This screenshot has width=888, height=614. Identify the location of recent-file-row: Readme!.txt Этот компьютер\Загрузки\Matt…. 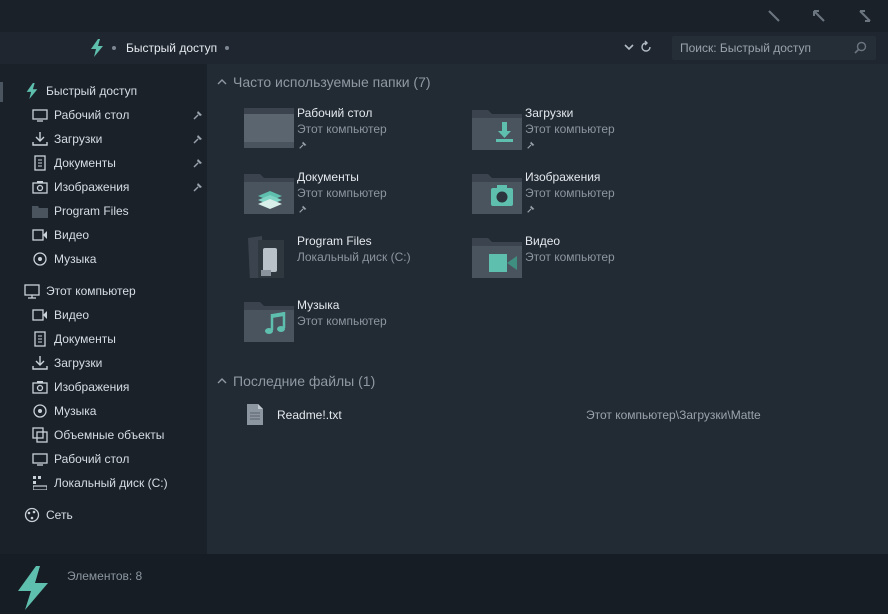
(553, 415).